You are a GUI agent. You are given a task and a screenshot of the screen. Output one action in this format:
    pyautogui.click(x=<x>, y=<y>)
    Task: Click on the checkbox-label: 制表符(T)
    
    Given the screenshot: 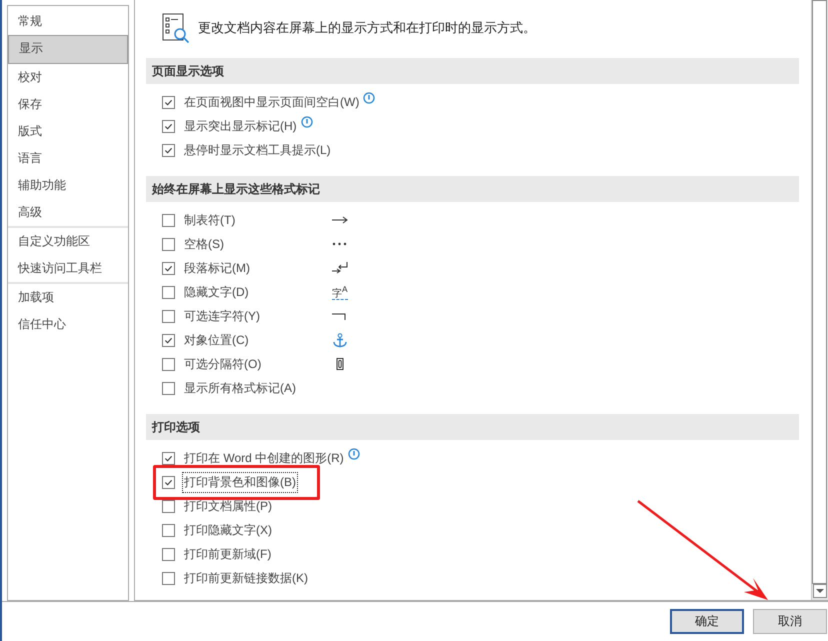 What is the action you would take?
    pyautogui.click(x=209, y=220)
    